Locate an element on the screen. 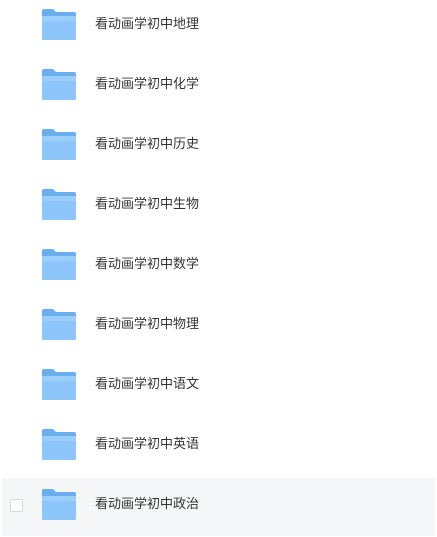 The image size is (437, 537). list-item-folder-6: 看动画学初中物理 is located at coordinates (218, 327).